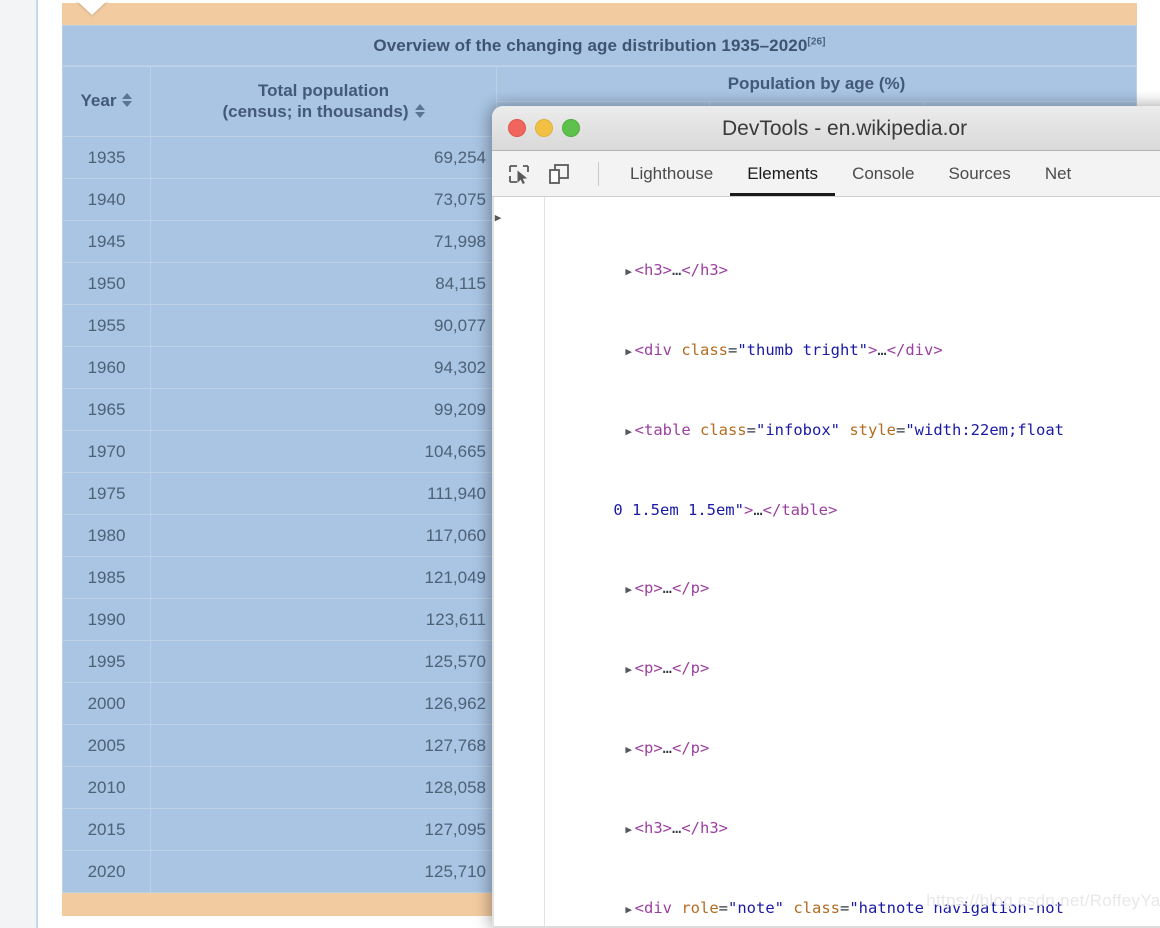  Describe the element at coordinates (323, 829) in the screenshot. I see `cell-total-population: 127,095` at that location.